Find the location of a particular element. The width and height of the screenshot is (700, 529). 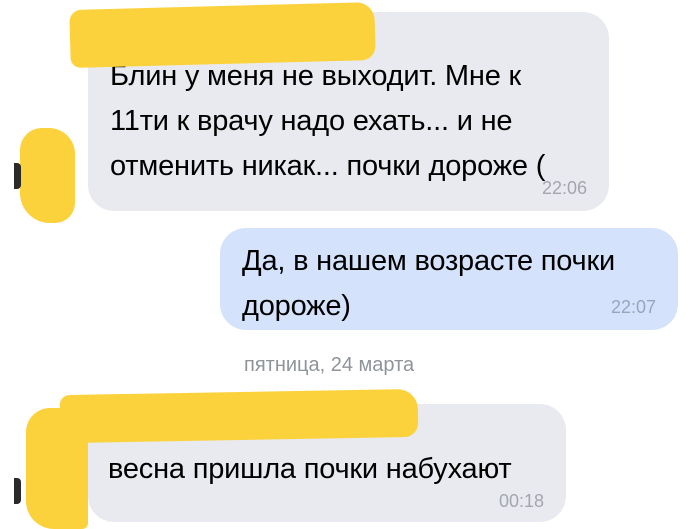

date-separator: пятница, 24 марта is located at coordinates (329, 365).